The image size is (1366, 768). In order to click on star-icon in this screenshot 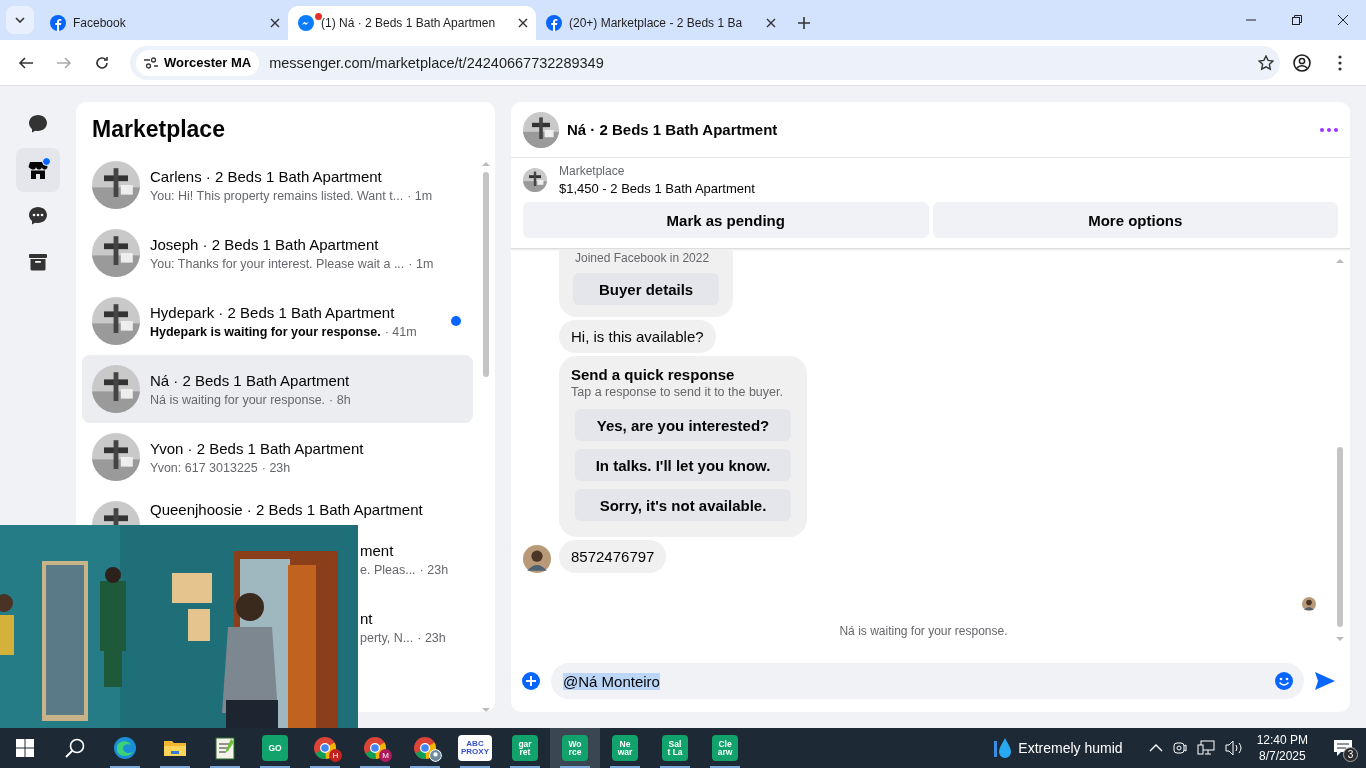, I will do `click(1266, 62)`.